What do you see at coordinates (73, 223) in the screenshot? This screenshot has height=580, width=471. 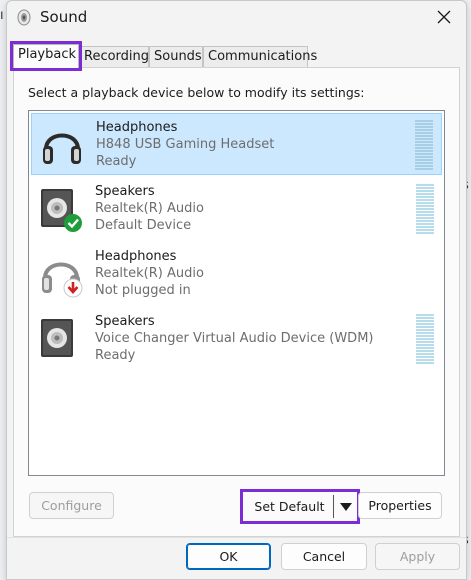 I see `green-check-badge` at bounding box center [73, 223].